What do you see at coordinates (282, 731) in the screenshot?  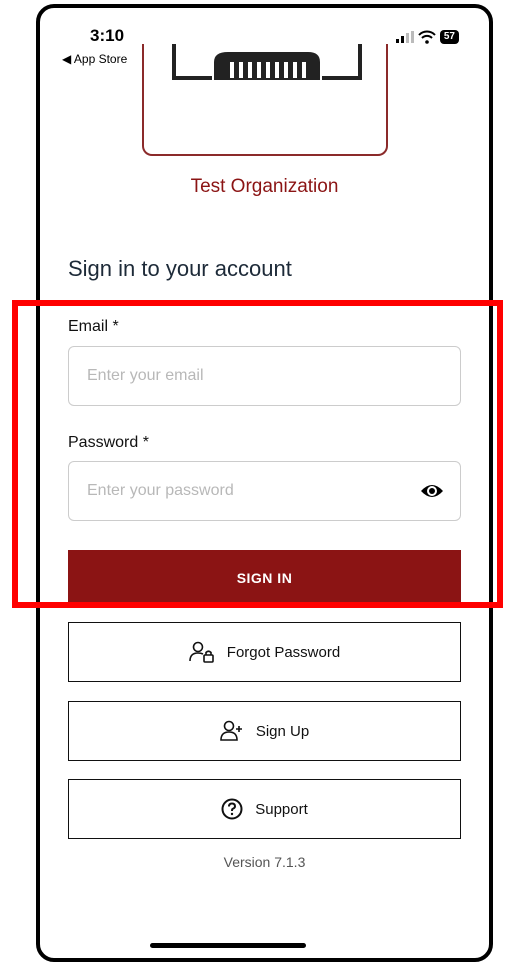 I see `sign-up-label: Sign Up` at bounding box center [282, 731].